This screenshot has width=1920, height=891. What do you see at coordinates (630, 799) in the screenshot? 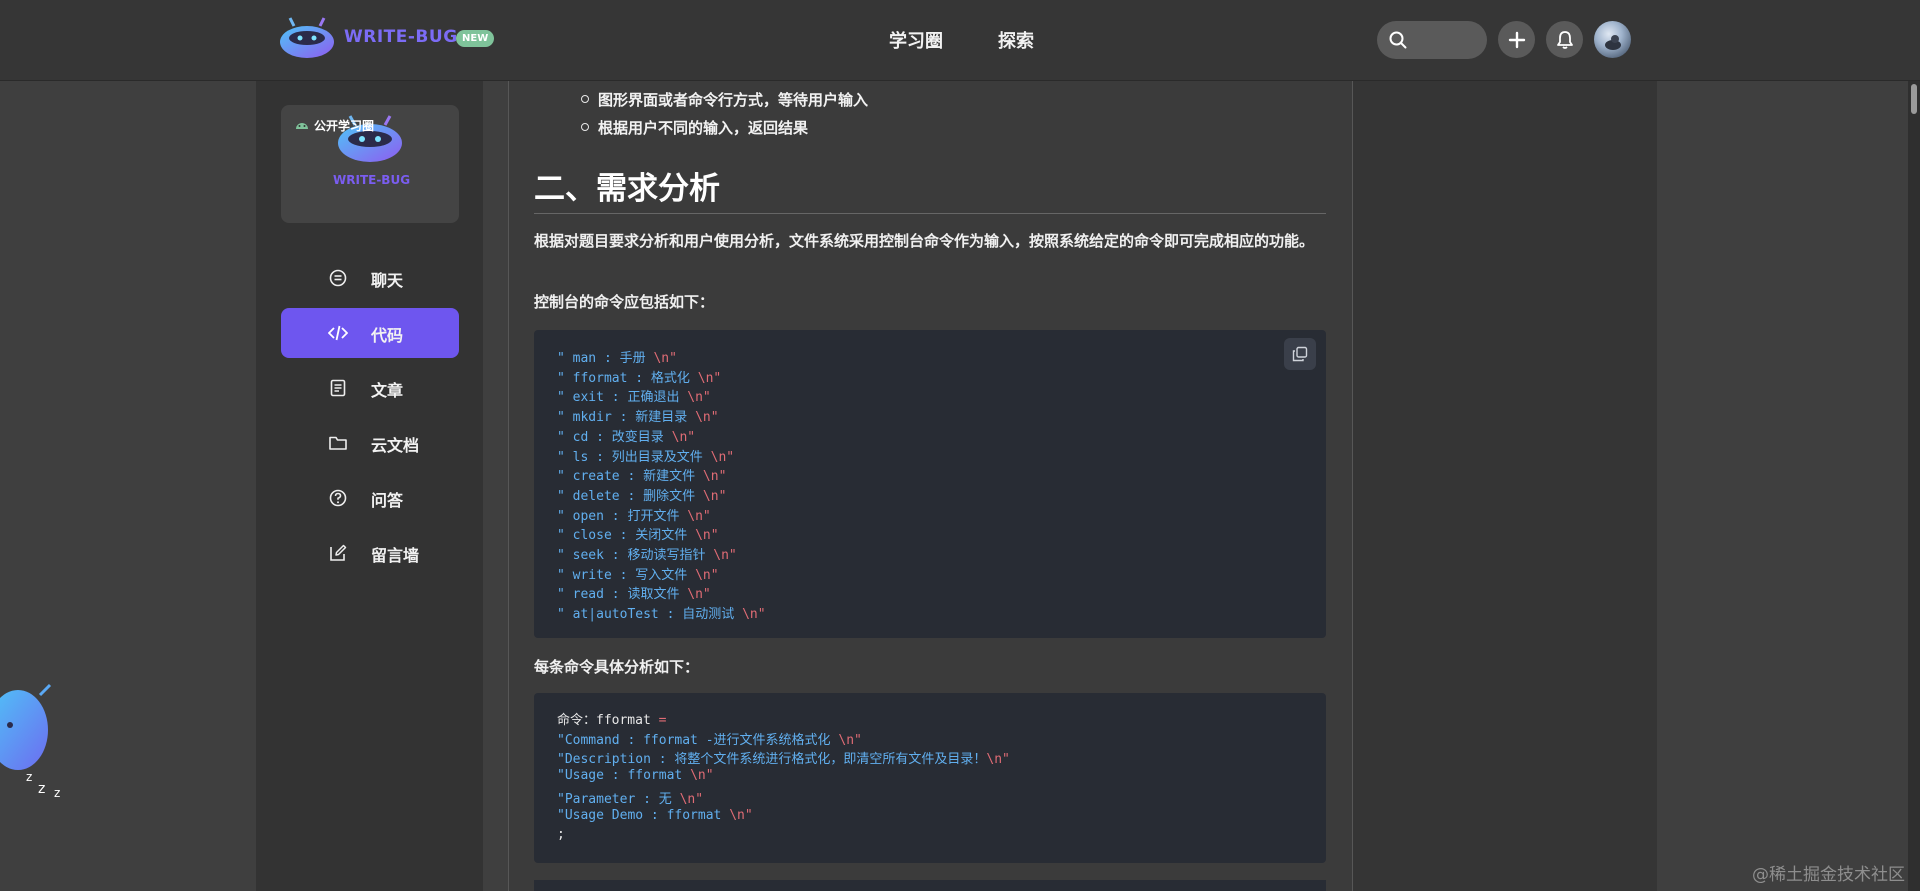
I see `code-line: "Parameter : 无 \n"` at bounding box center [630, 799].